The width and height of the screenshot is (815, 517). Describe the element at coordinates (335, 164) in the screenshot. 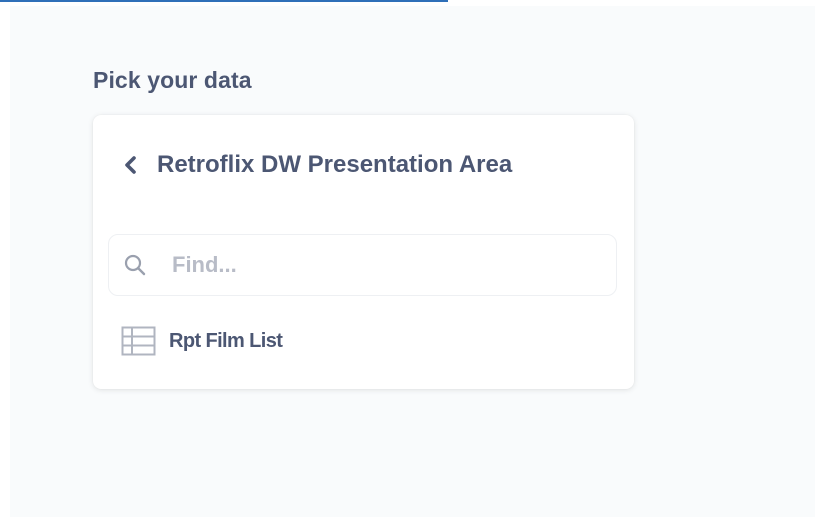

I see `database-name: Retroflix DW Presentation Area` at that location.